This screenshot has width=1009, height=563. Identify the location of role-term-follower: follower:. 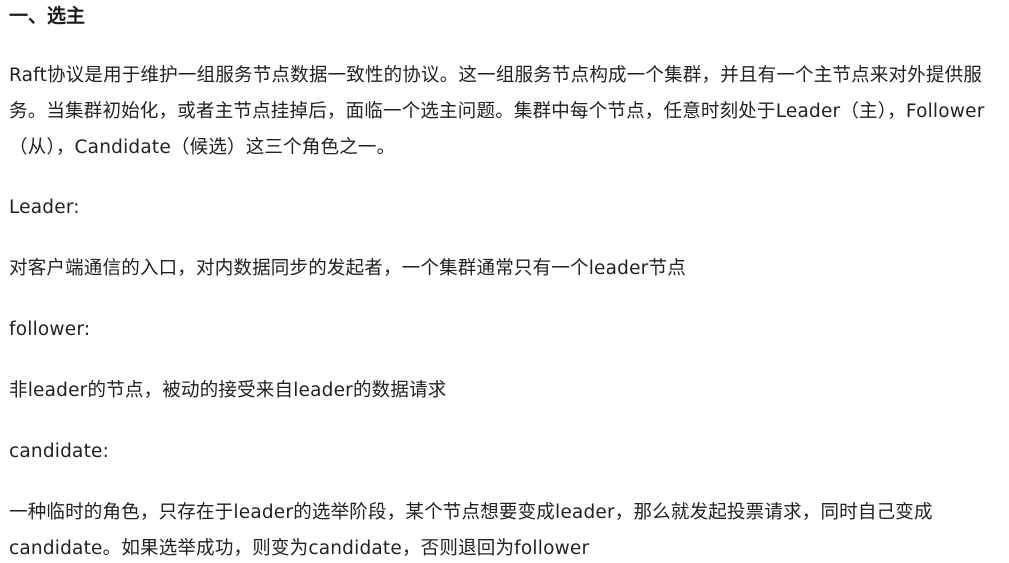
(50, 329).